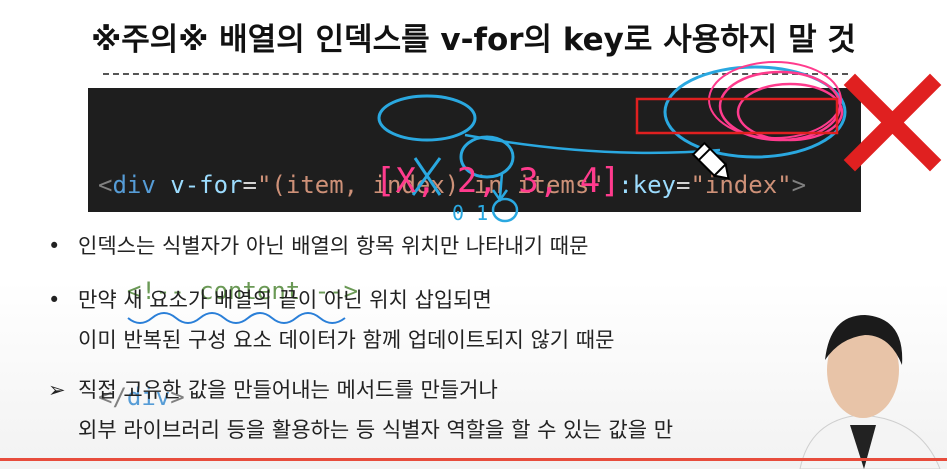  What do you see at coordinates (470, 213) in the screenshot?
I see `handwritten-index: 0 1` at bounding box center [470, 213].